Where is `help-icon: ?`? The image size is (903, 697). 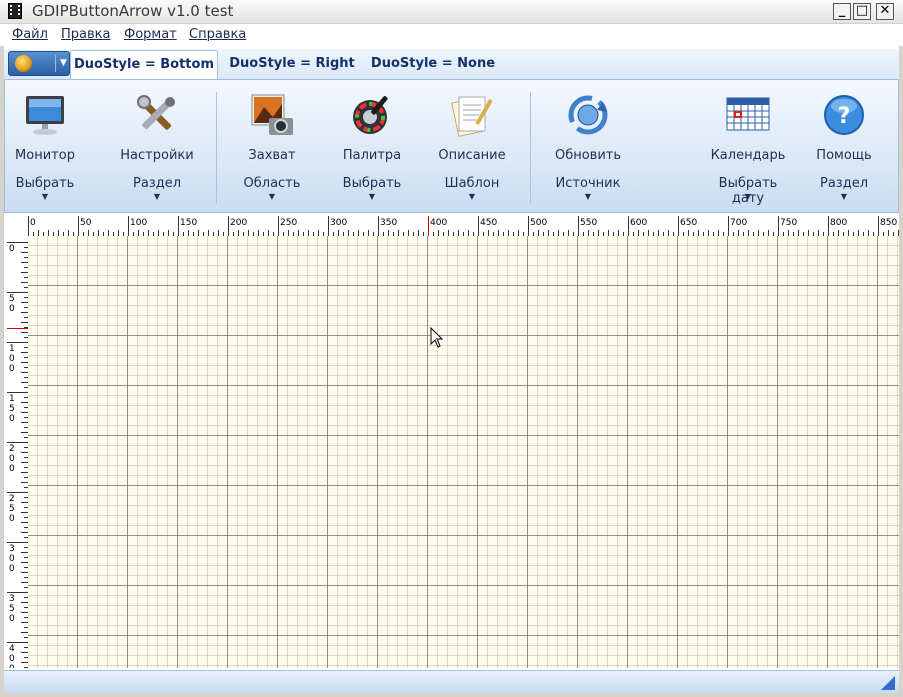
help-icon: ? is located at coordinates (844, 115).